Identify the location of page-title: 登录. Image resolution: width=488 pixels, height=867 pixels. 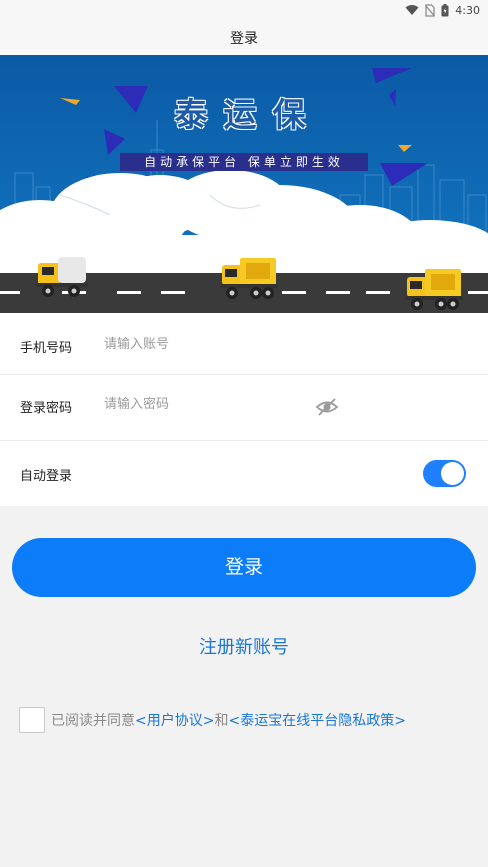
(244, 39).